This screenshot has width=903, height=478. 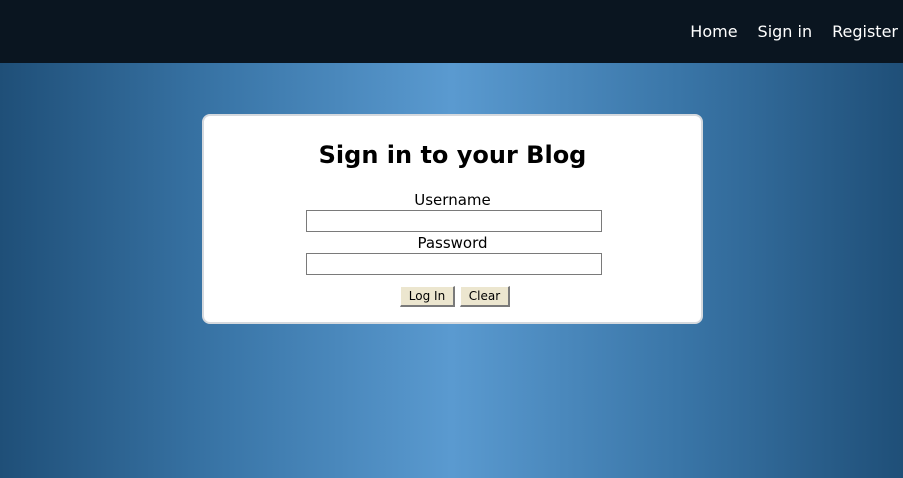 I want to click on top-navbar: Home Sign in Register, so click(x=451, y=31).